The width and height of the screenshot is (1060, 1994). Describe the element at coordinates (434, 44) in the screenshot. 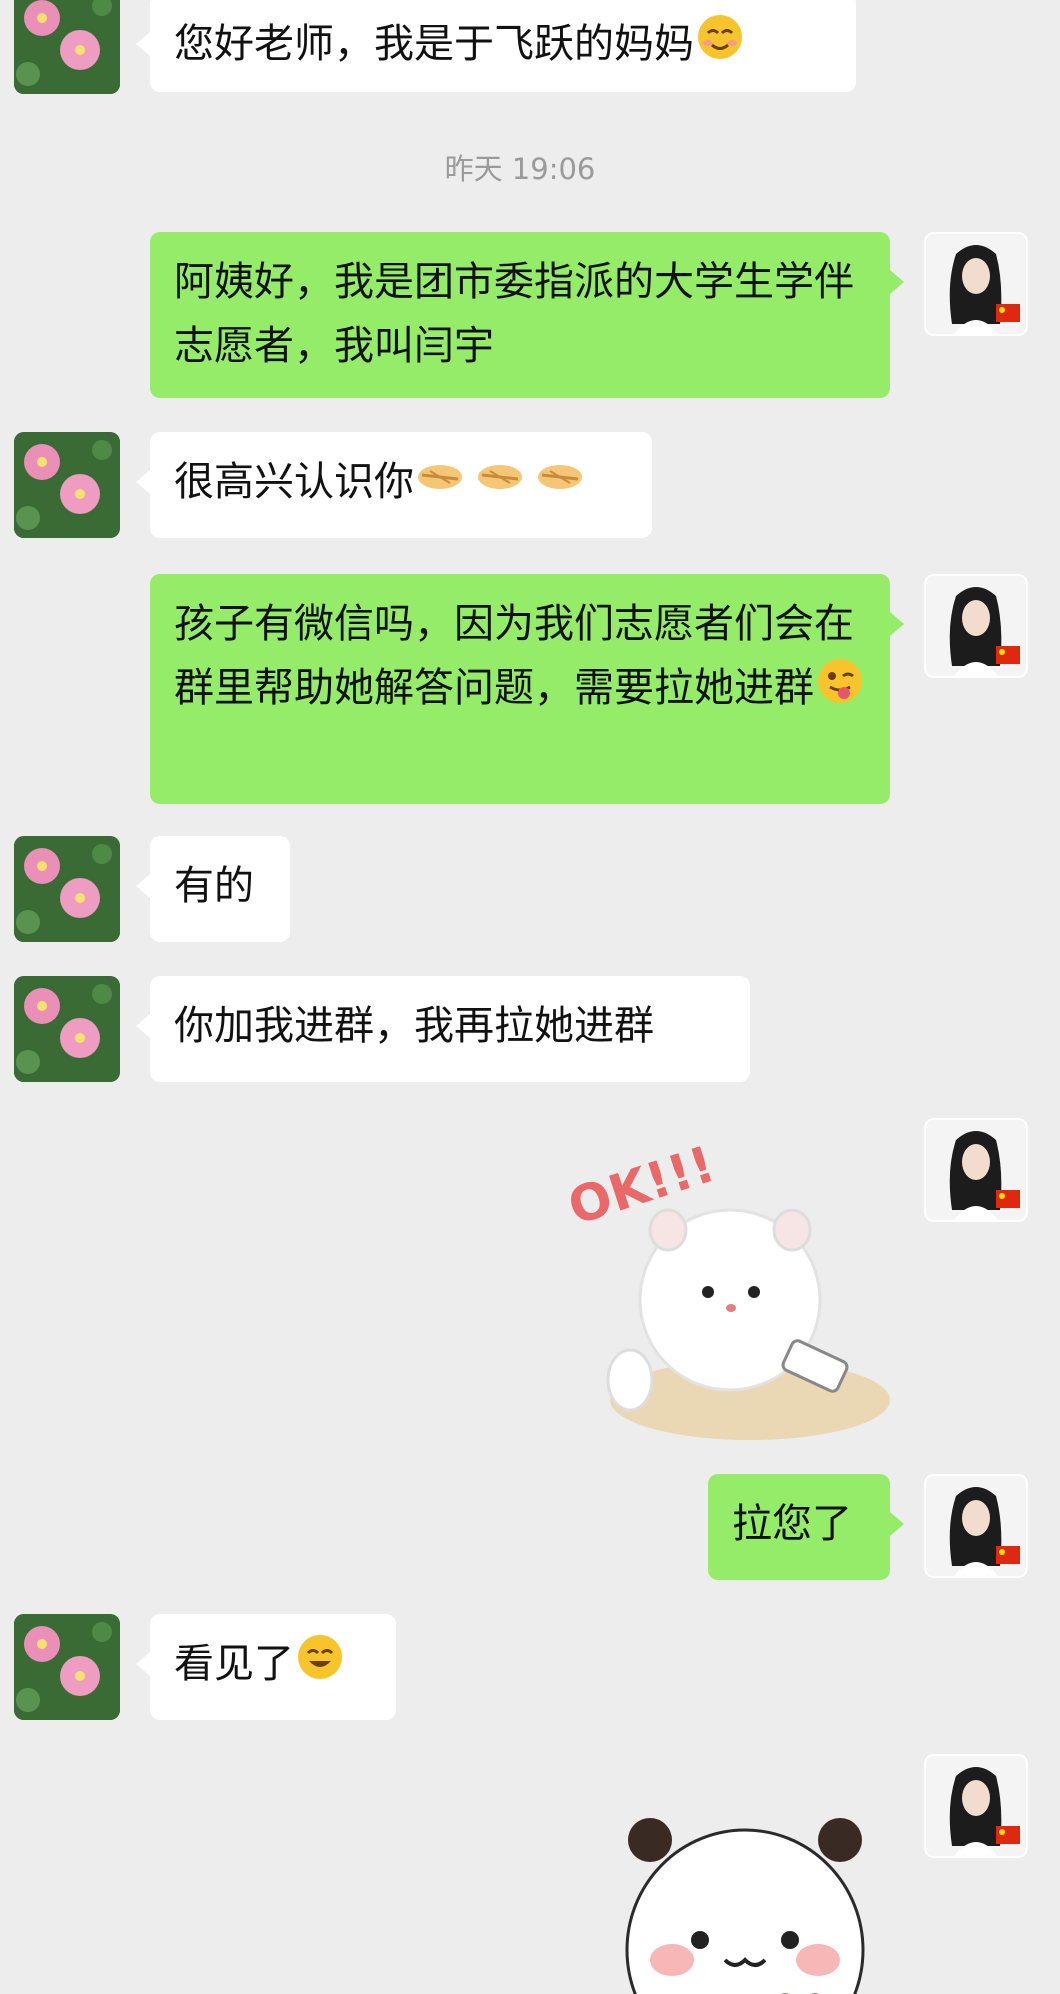

I see `message-text: 您好老师，我是于飞跃的妈妈` at that location.